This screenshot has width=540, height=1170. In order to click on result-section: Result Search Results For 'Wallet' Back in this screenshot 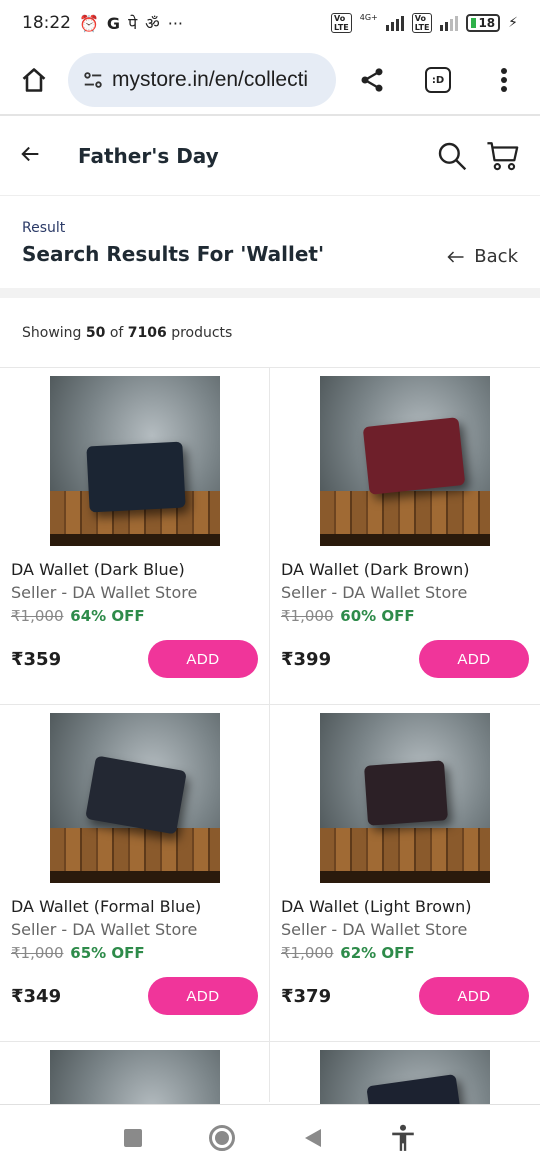, I will do `click(270, 247)`.